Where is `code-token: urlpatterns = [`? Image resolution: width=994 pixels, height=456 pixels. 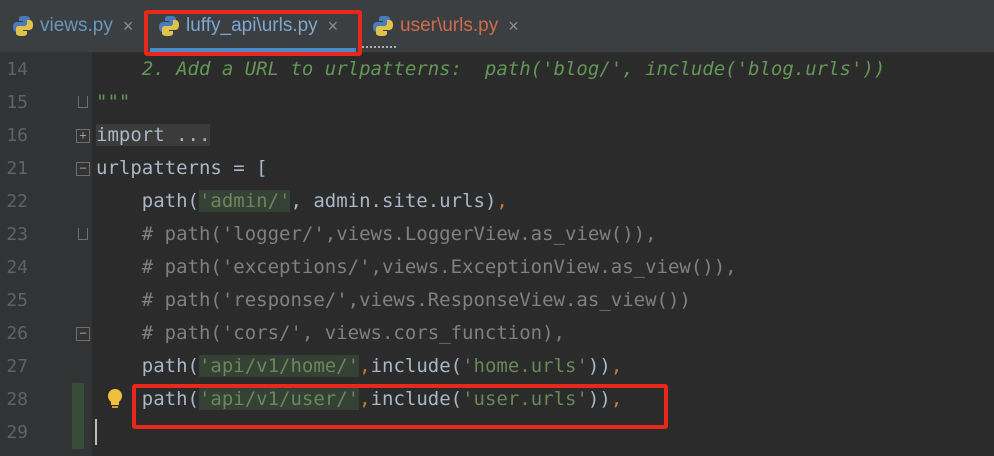 code-token: urlpatterns = [ is located at coordinates (182, 168).